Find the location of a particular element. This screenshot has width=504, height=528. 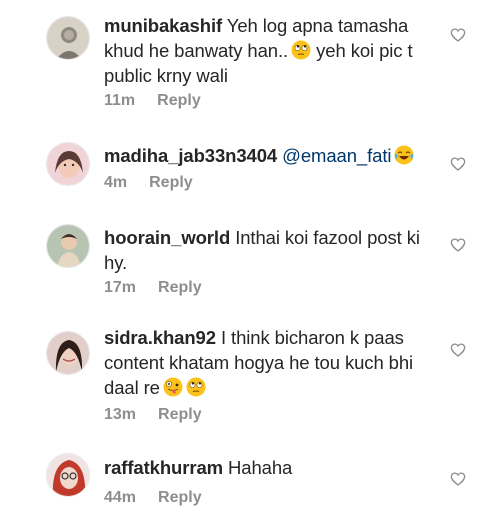

comment-time: 4m is located at coordinates (116, 182).